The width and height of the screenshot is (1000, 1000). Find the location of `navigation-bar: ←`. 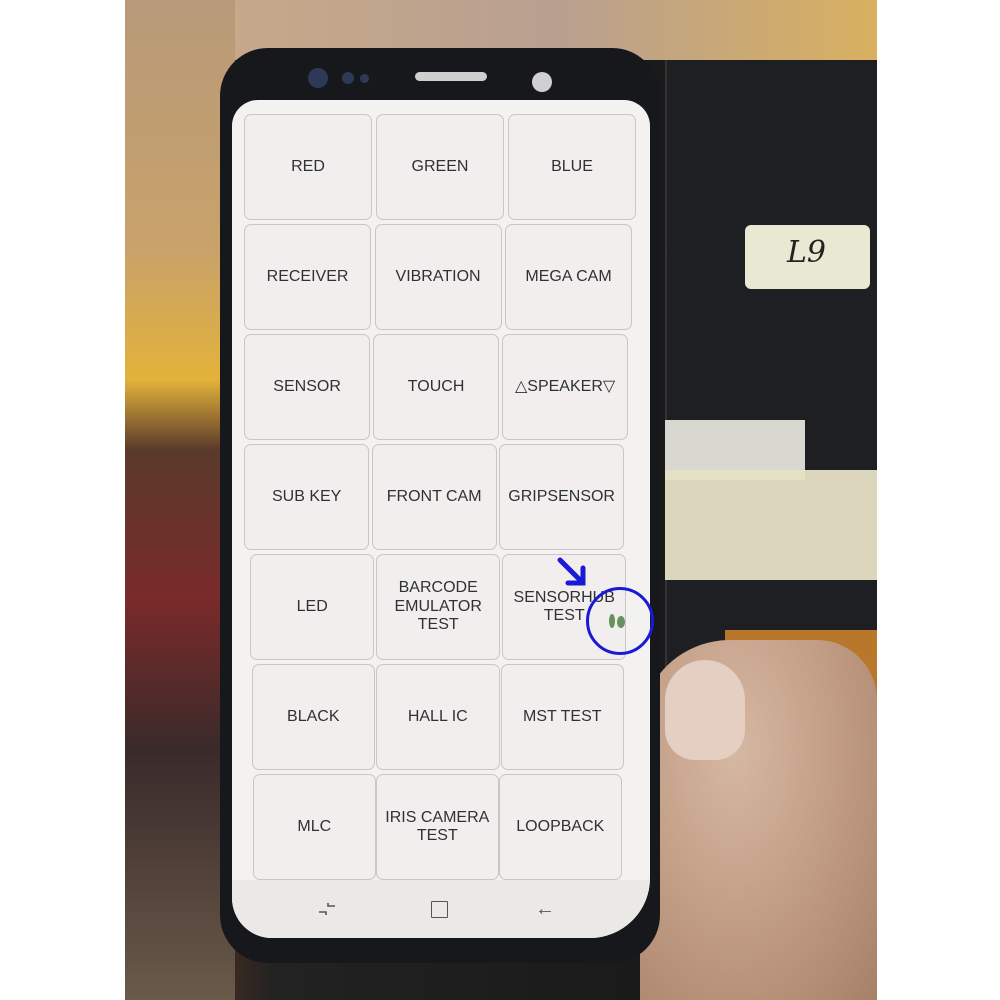

navigation-bar: ← is located at coordinates (441, 909).